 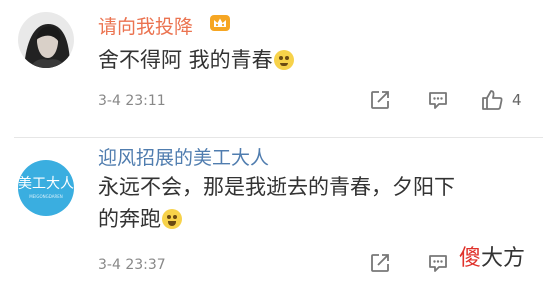 I want to click on timestamp: 3-4 23:11, so click(x=132, y=101).